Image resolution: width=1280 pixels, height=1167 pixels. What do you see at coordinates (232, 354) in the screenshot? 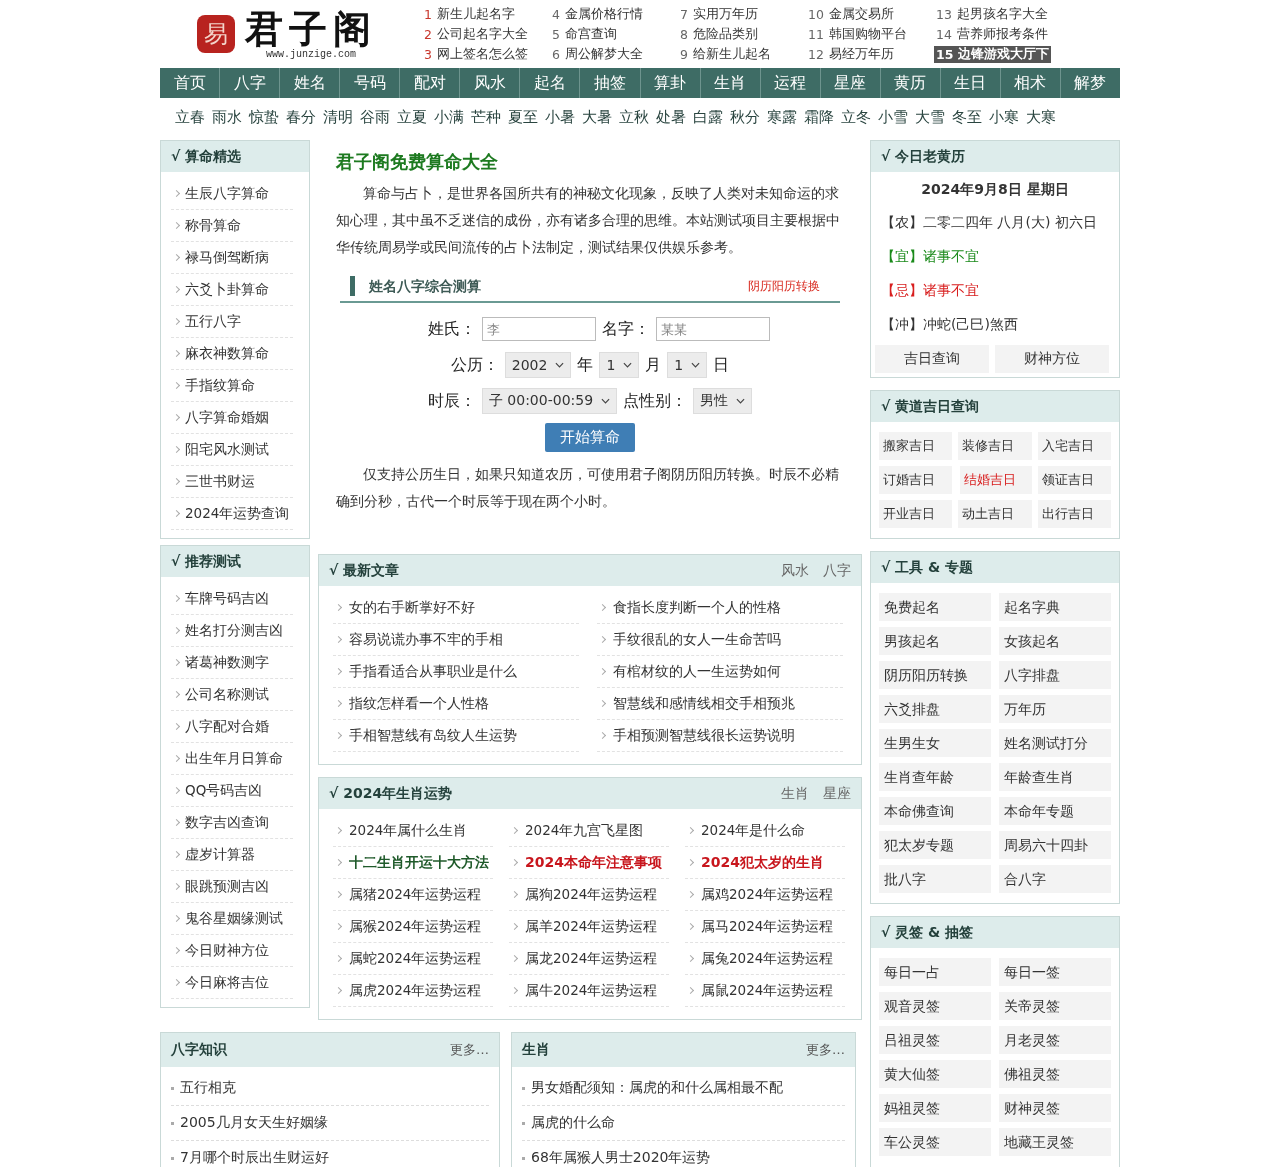
I see `list-link: 麻衣神数算命` at bounding box center [232, 354].